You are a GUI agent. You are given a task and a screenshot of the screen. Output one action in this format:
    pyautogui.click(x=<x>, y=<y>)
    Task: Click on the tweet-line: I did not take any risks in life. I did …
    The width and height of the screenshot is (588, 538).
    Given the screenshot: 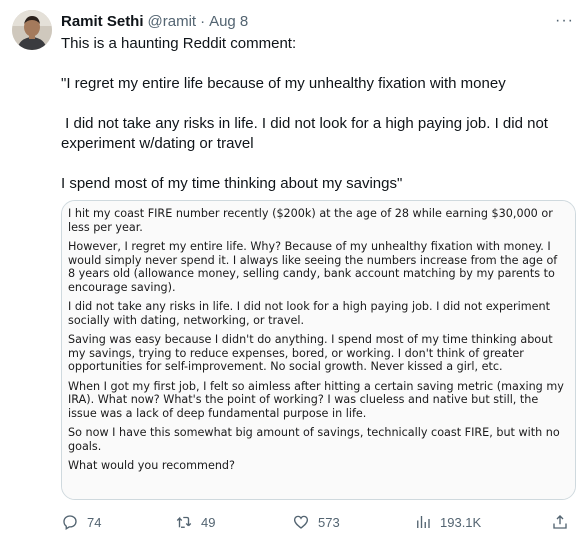 What is the action you would take?
    pyautogui.click(x=307, y=133)
    